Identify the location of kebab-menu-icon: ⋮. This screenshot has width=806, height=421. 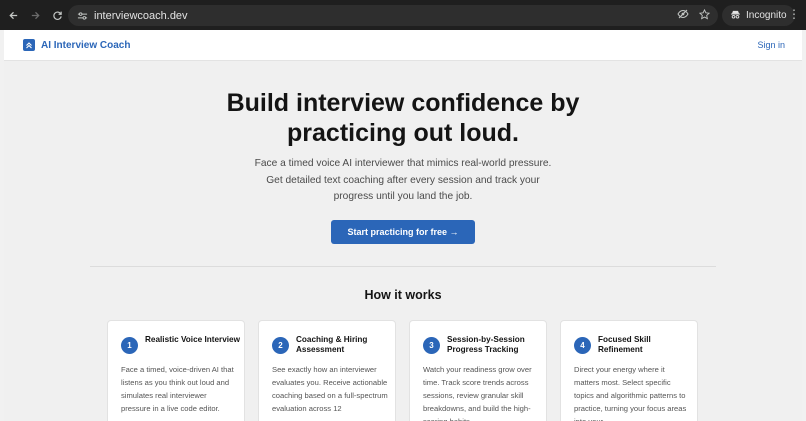
(794, 14).